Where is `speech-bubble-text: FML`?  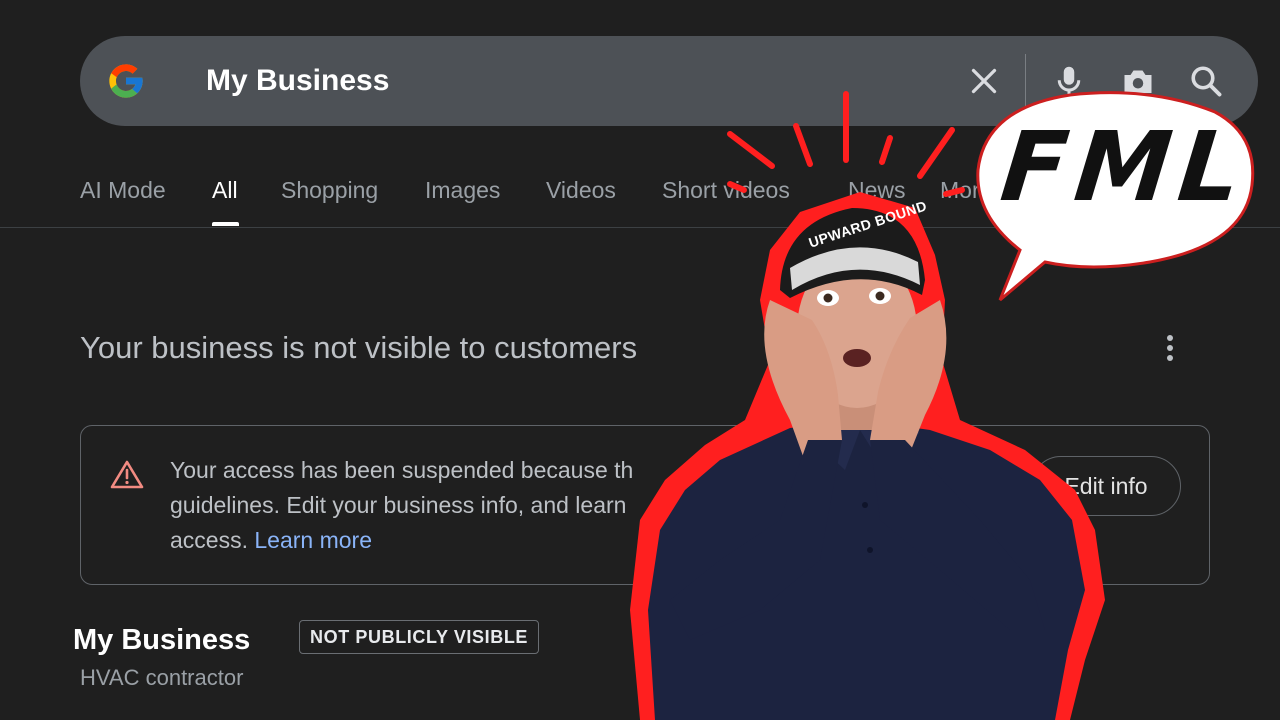 speech-bubble-text: FML is located at coordinates (1125, 167).